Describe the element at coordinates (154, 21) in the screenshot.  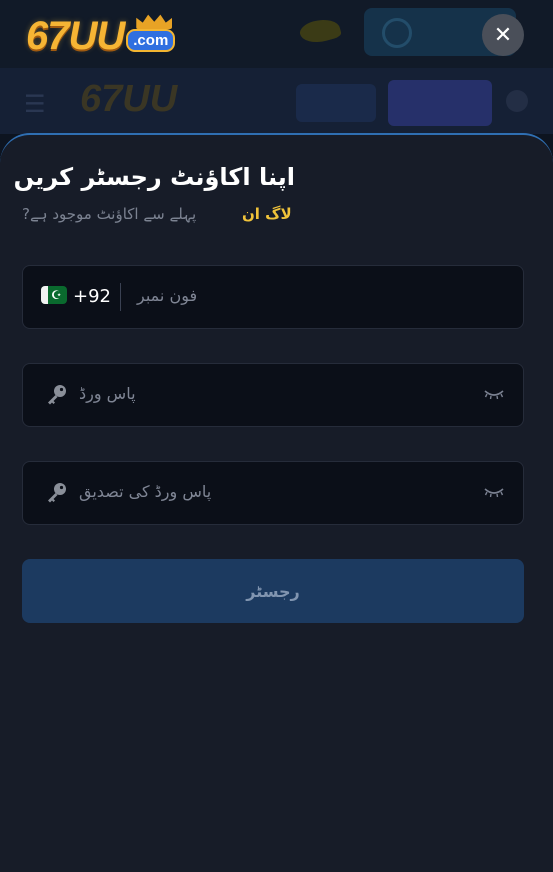
I see `crown-icon` at that location.